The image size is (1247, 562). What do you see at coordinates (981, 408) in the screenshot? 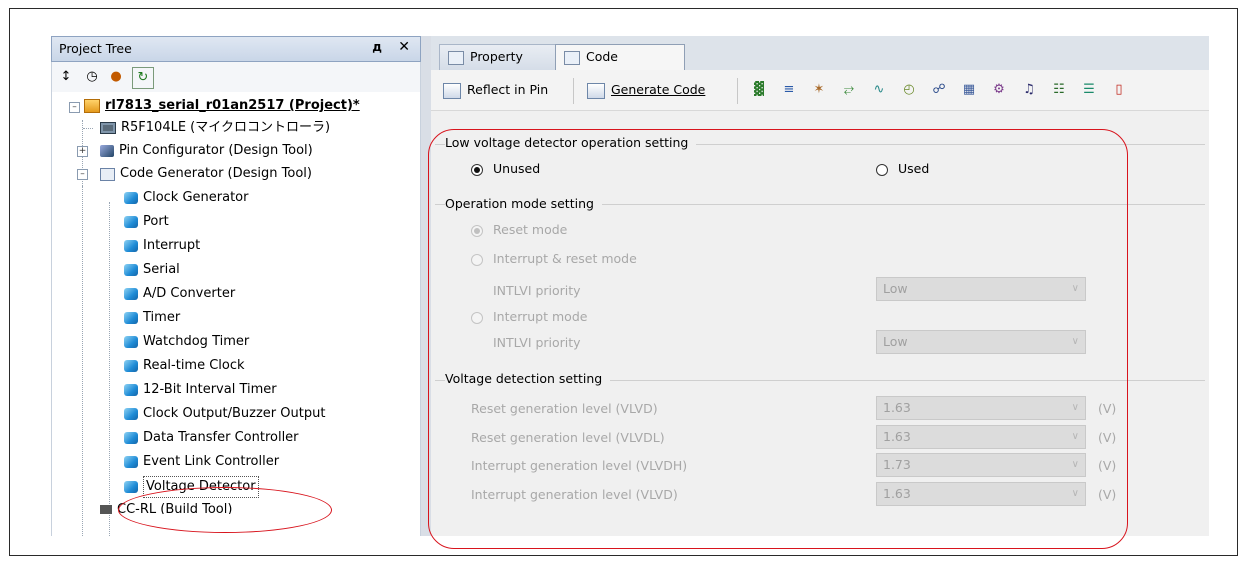
I see `vlvd-reset-select: 1.63 ∨` at bounding box center [981, 408].